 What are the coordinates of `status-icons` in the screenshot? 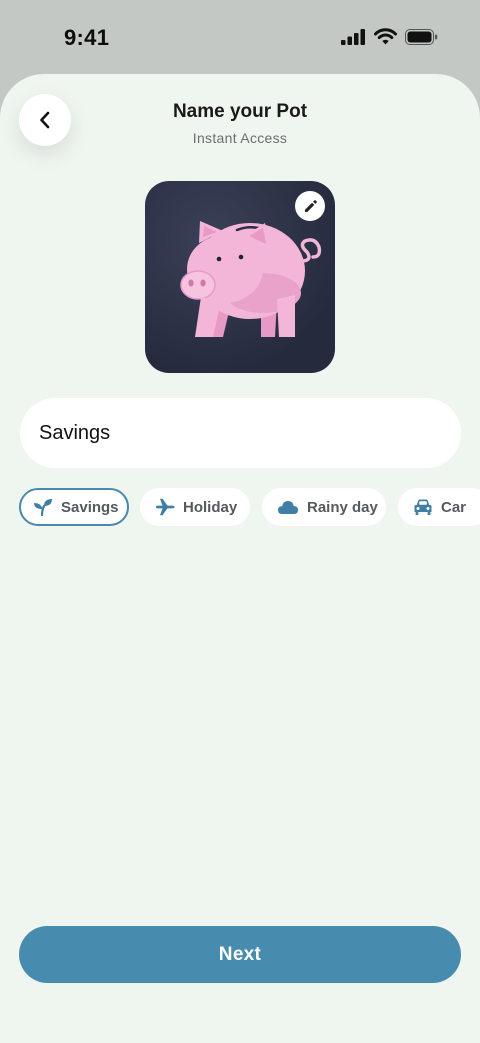 It's located at (389, 36).